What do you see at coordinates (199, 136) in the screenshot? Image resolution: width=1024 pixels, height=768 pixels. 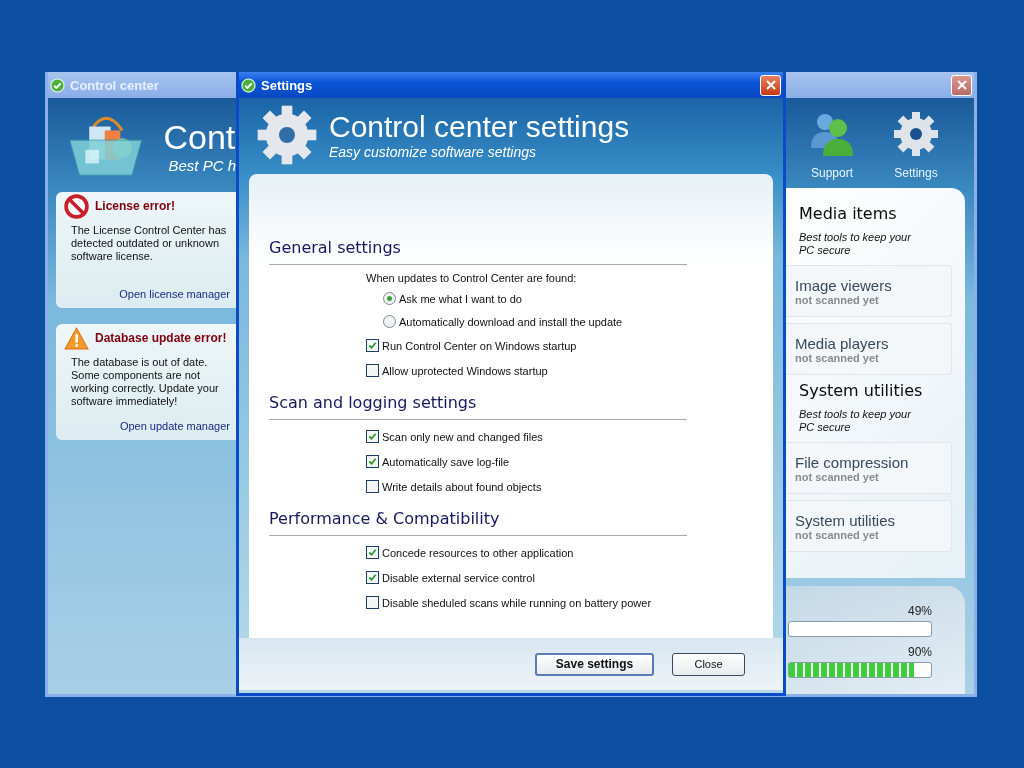 I see `app-title: Cont` at bounding box center [199, 136].